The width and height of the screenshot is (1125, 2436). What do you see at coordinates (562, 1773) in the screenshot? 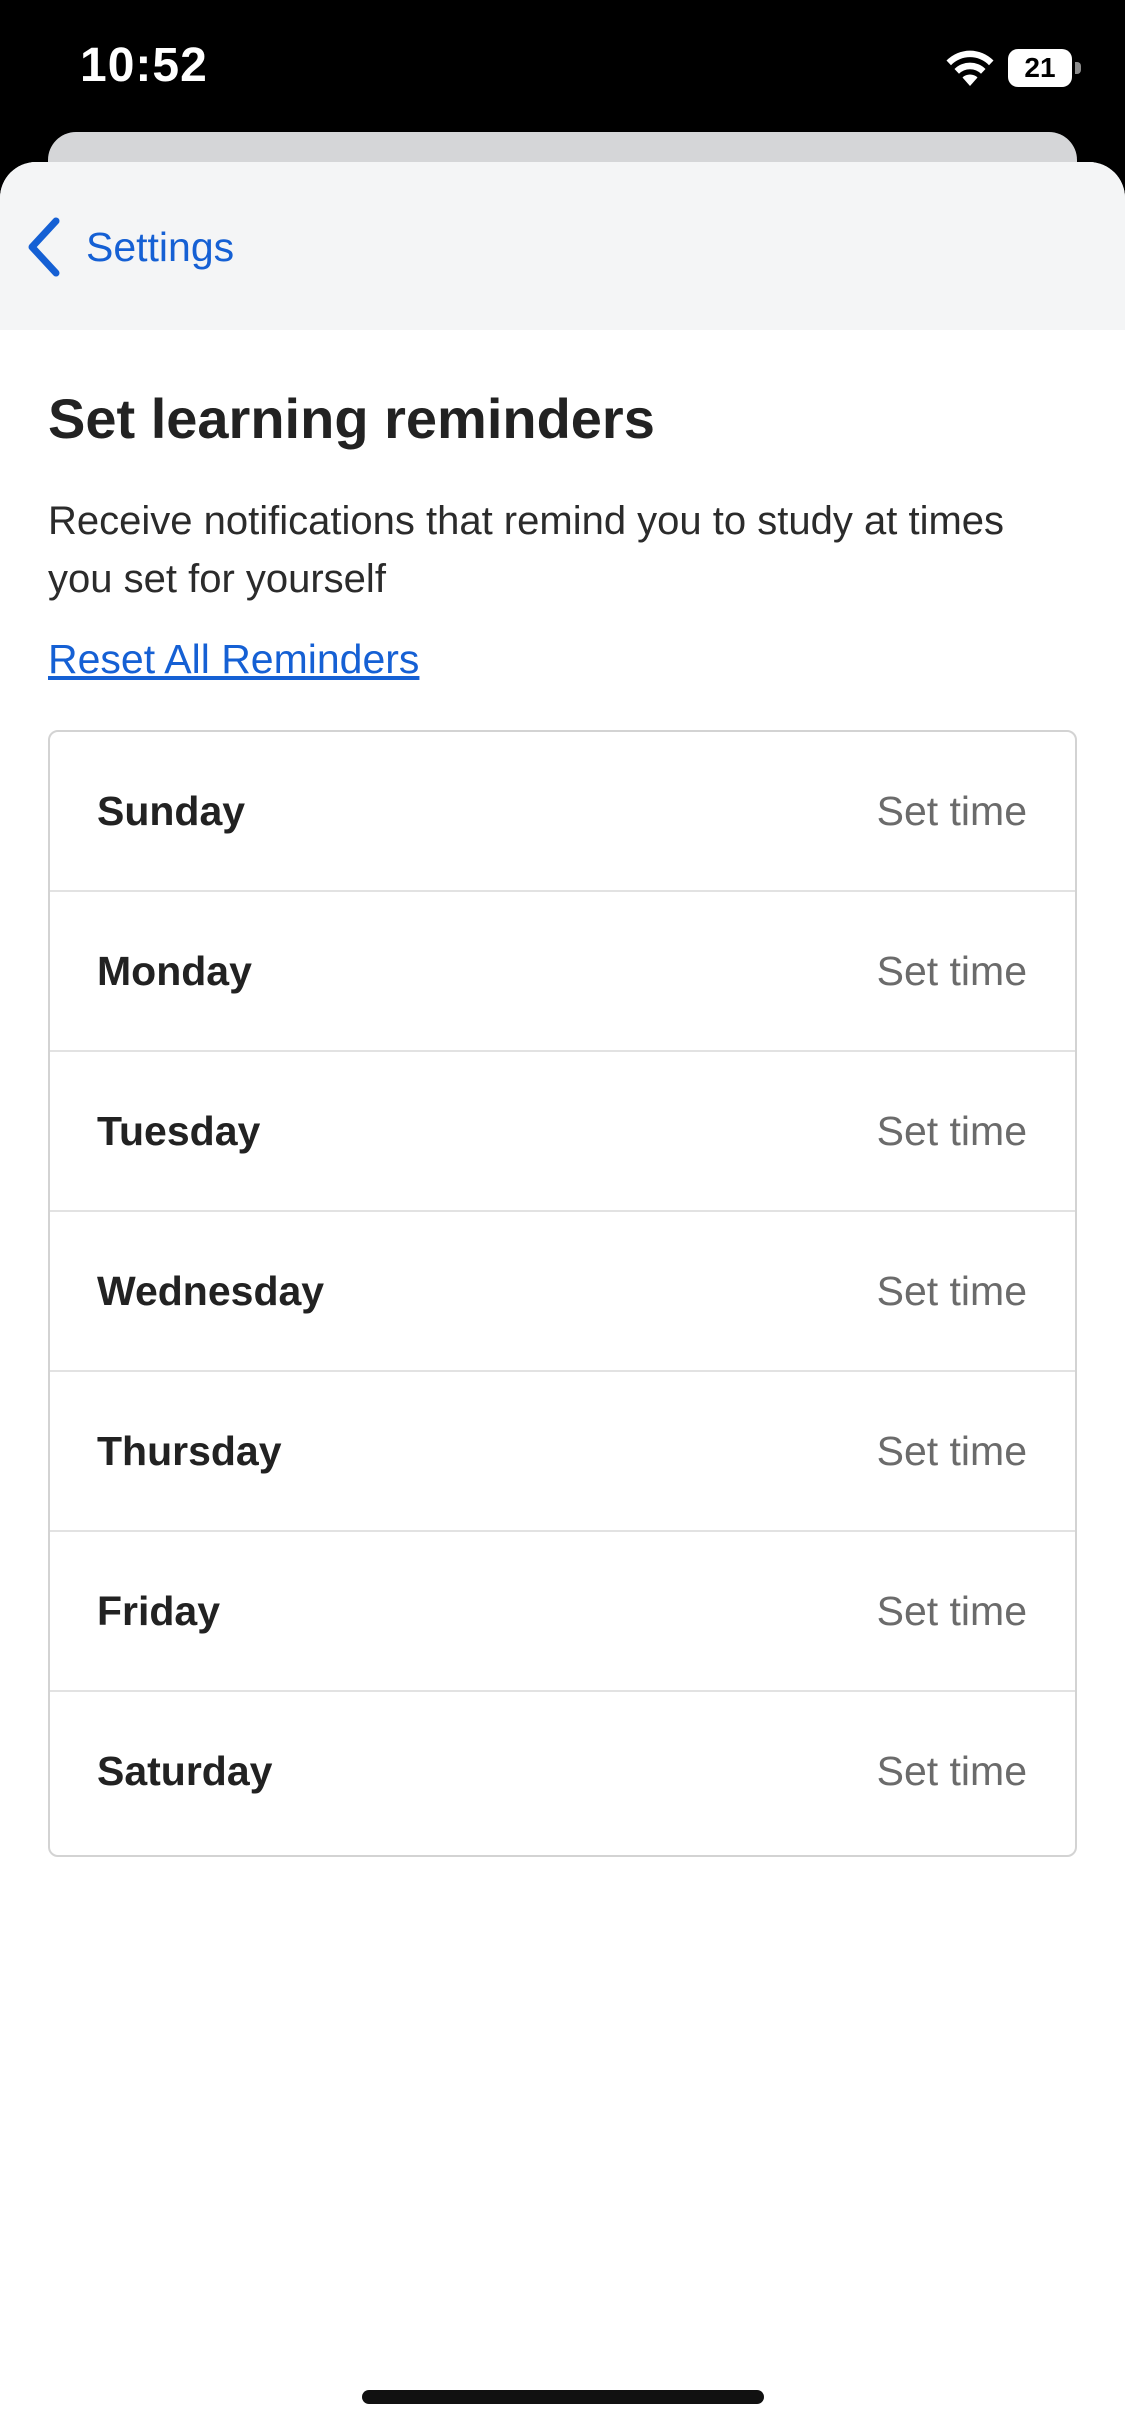
I see `day-row-saturday: Saturday Set time` at bounding box center [562, 1773].